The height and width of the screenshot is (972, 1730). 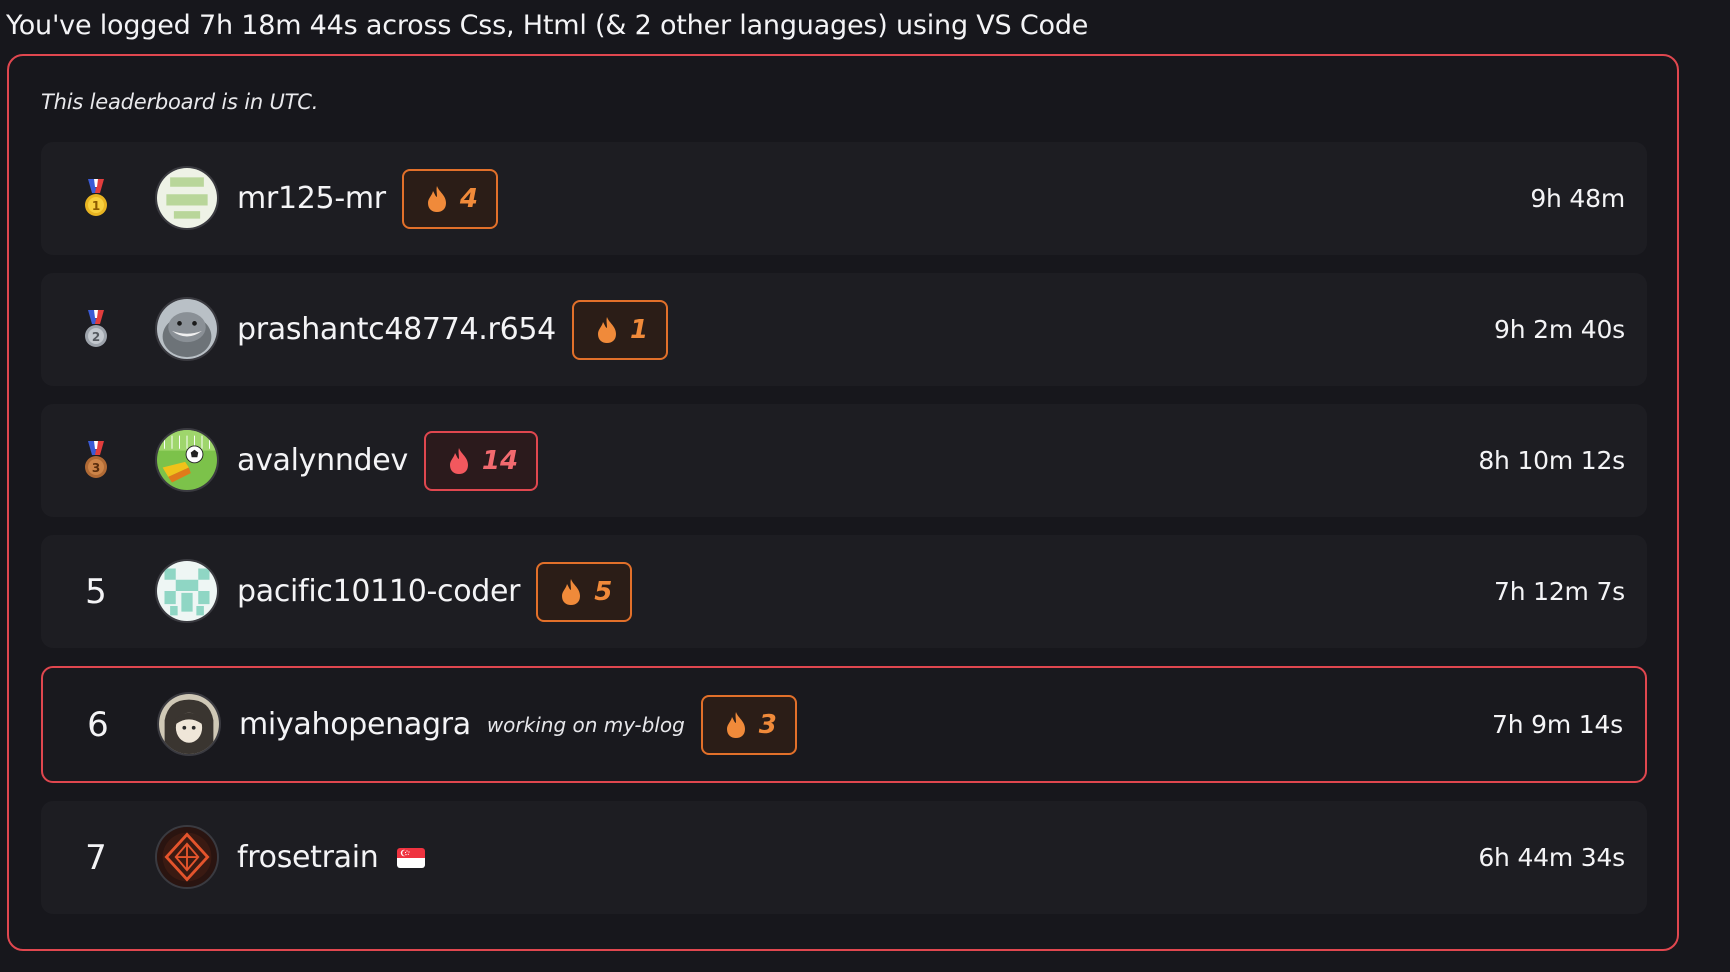 What do you see at coordinates (180, 102) in the screenshot?
I see `timezone-note: This leaderboard is in UTC.` at bounding box center [180, 102].